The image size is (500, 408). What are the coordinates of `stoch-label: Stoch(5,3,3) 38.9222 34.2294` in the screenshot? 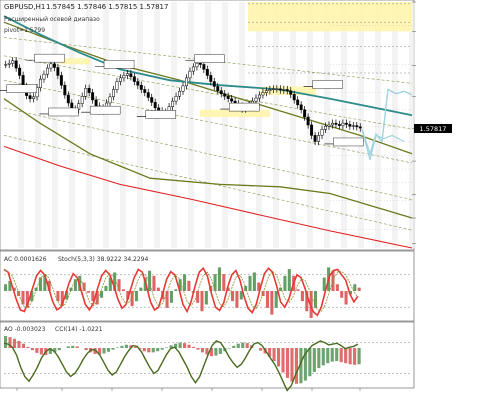 It's located at (103, 259).